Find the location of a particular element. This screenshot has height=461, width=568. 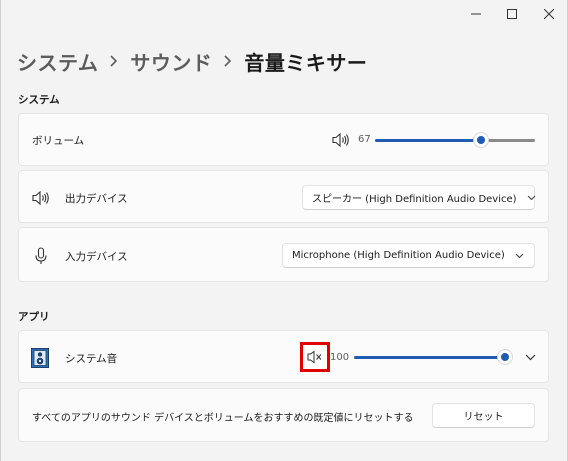

microphone-icon is located at coordinates (41, 256).